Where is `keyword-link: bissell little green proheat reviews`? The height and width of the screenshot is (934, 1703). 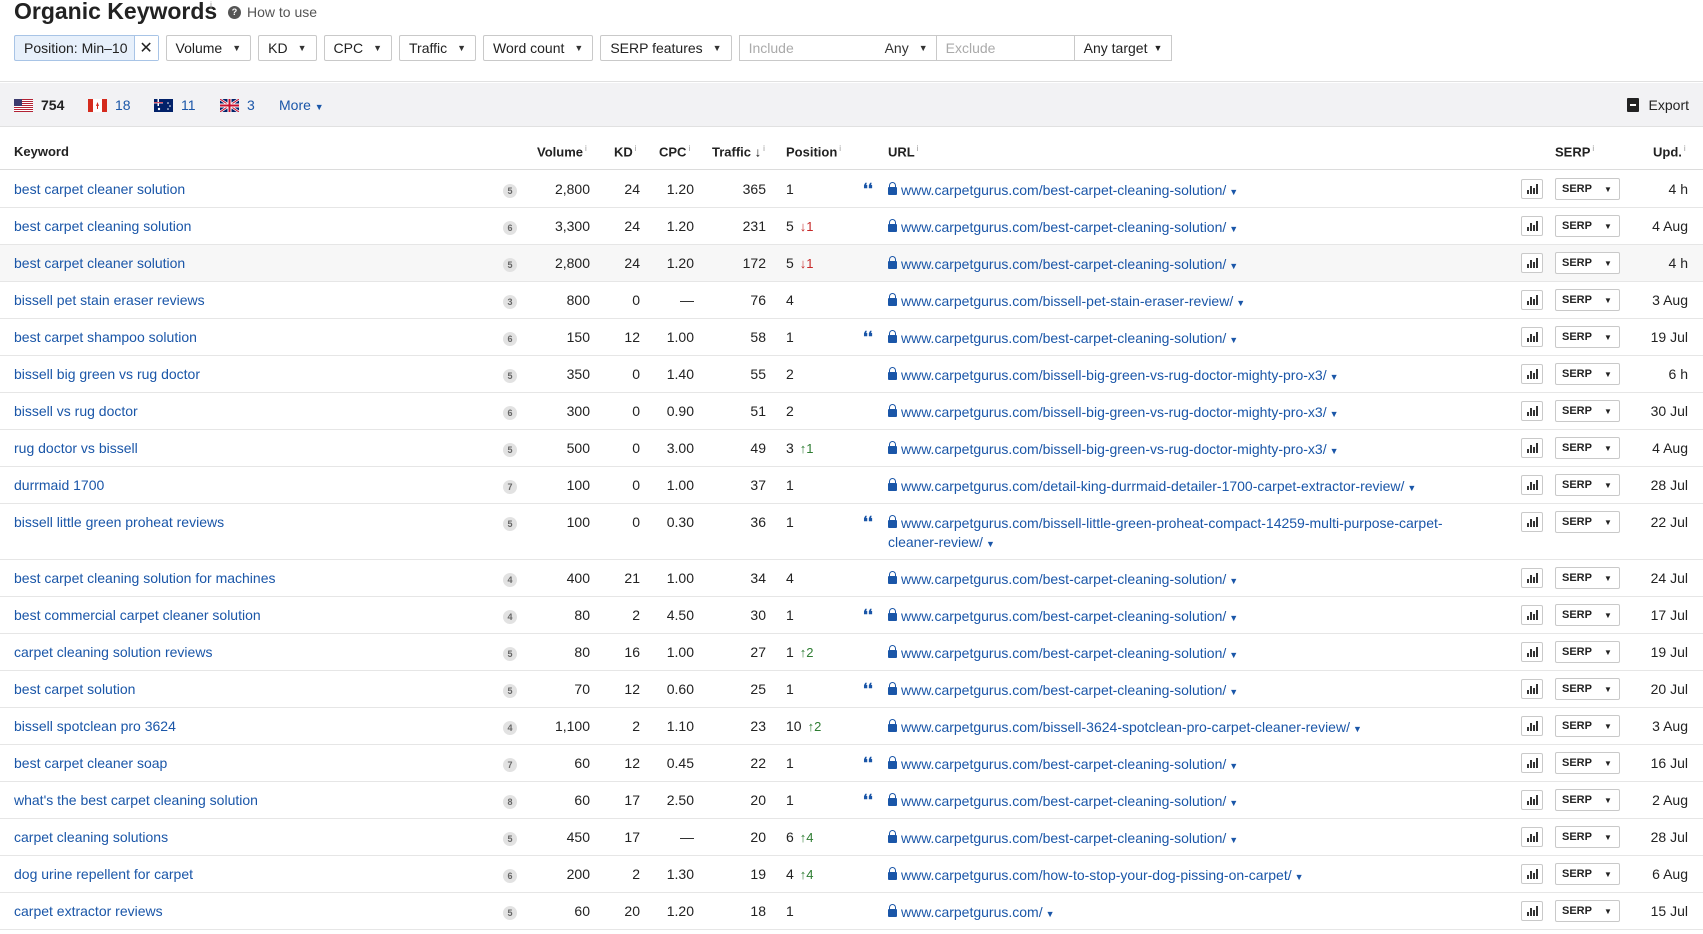
keyword-link: bissell little green proheat reviews is located at coordinates (119, 522).